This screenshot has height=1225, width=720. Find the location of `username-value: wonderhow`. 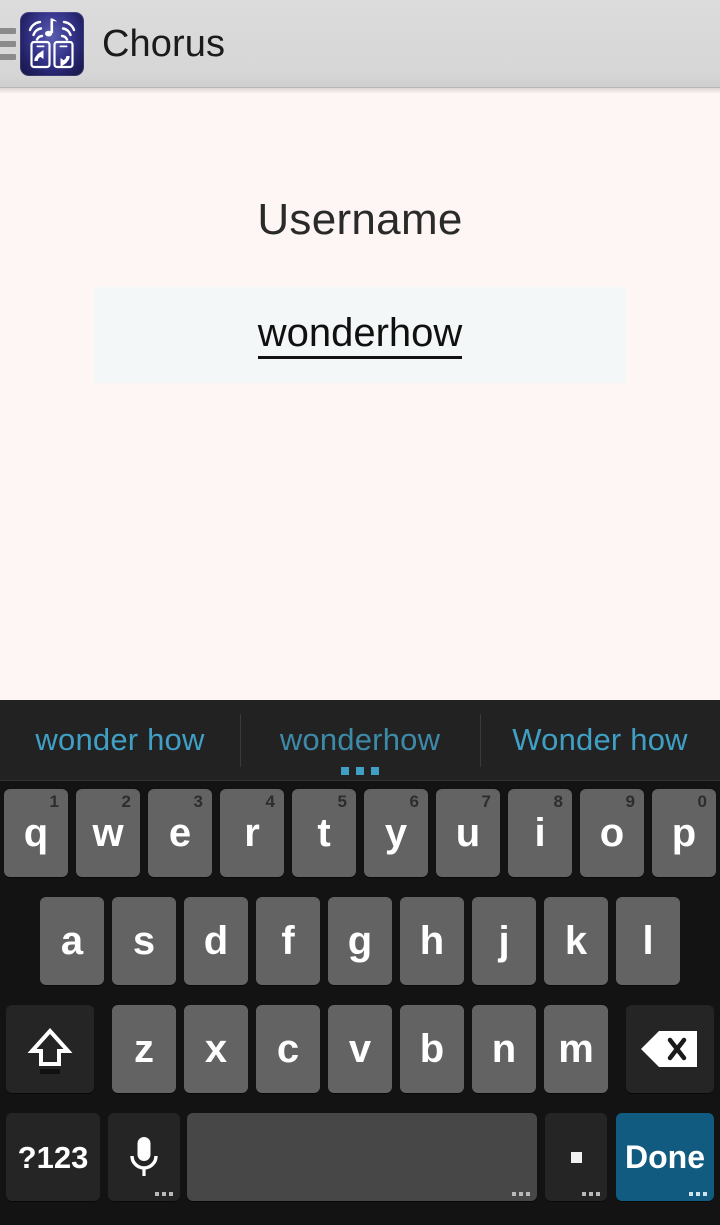

username-value: wonderhow is located at coordinates (360, 335).